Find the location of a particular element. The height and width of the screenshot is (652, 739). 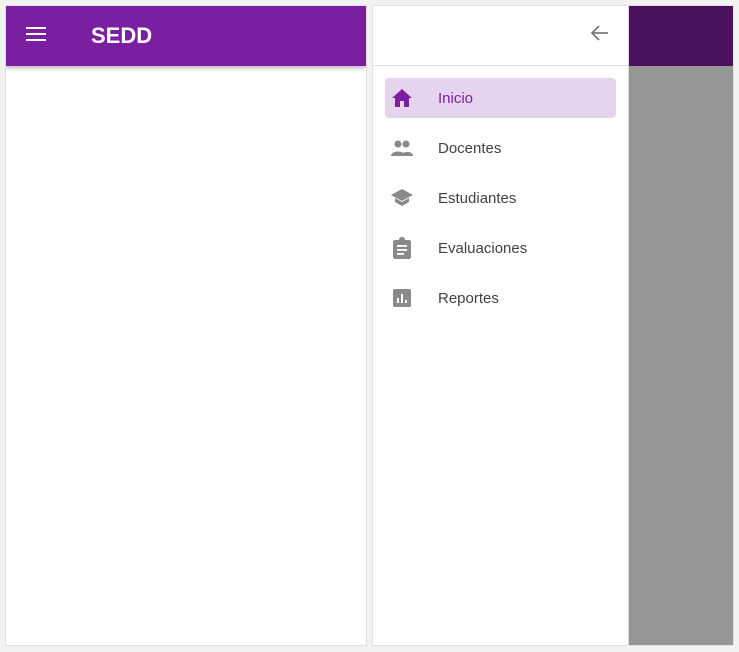

nav-item-label: Inicio is located at coordinates (456, 98).